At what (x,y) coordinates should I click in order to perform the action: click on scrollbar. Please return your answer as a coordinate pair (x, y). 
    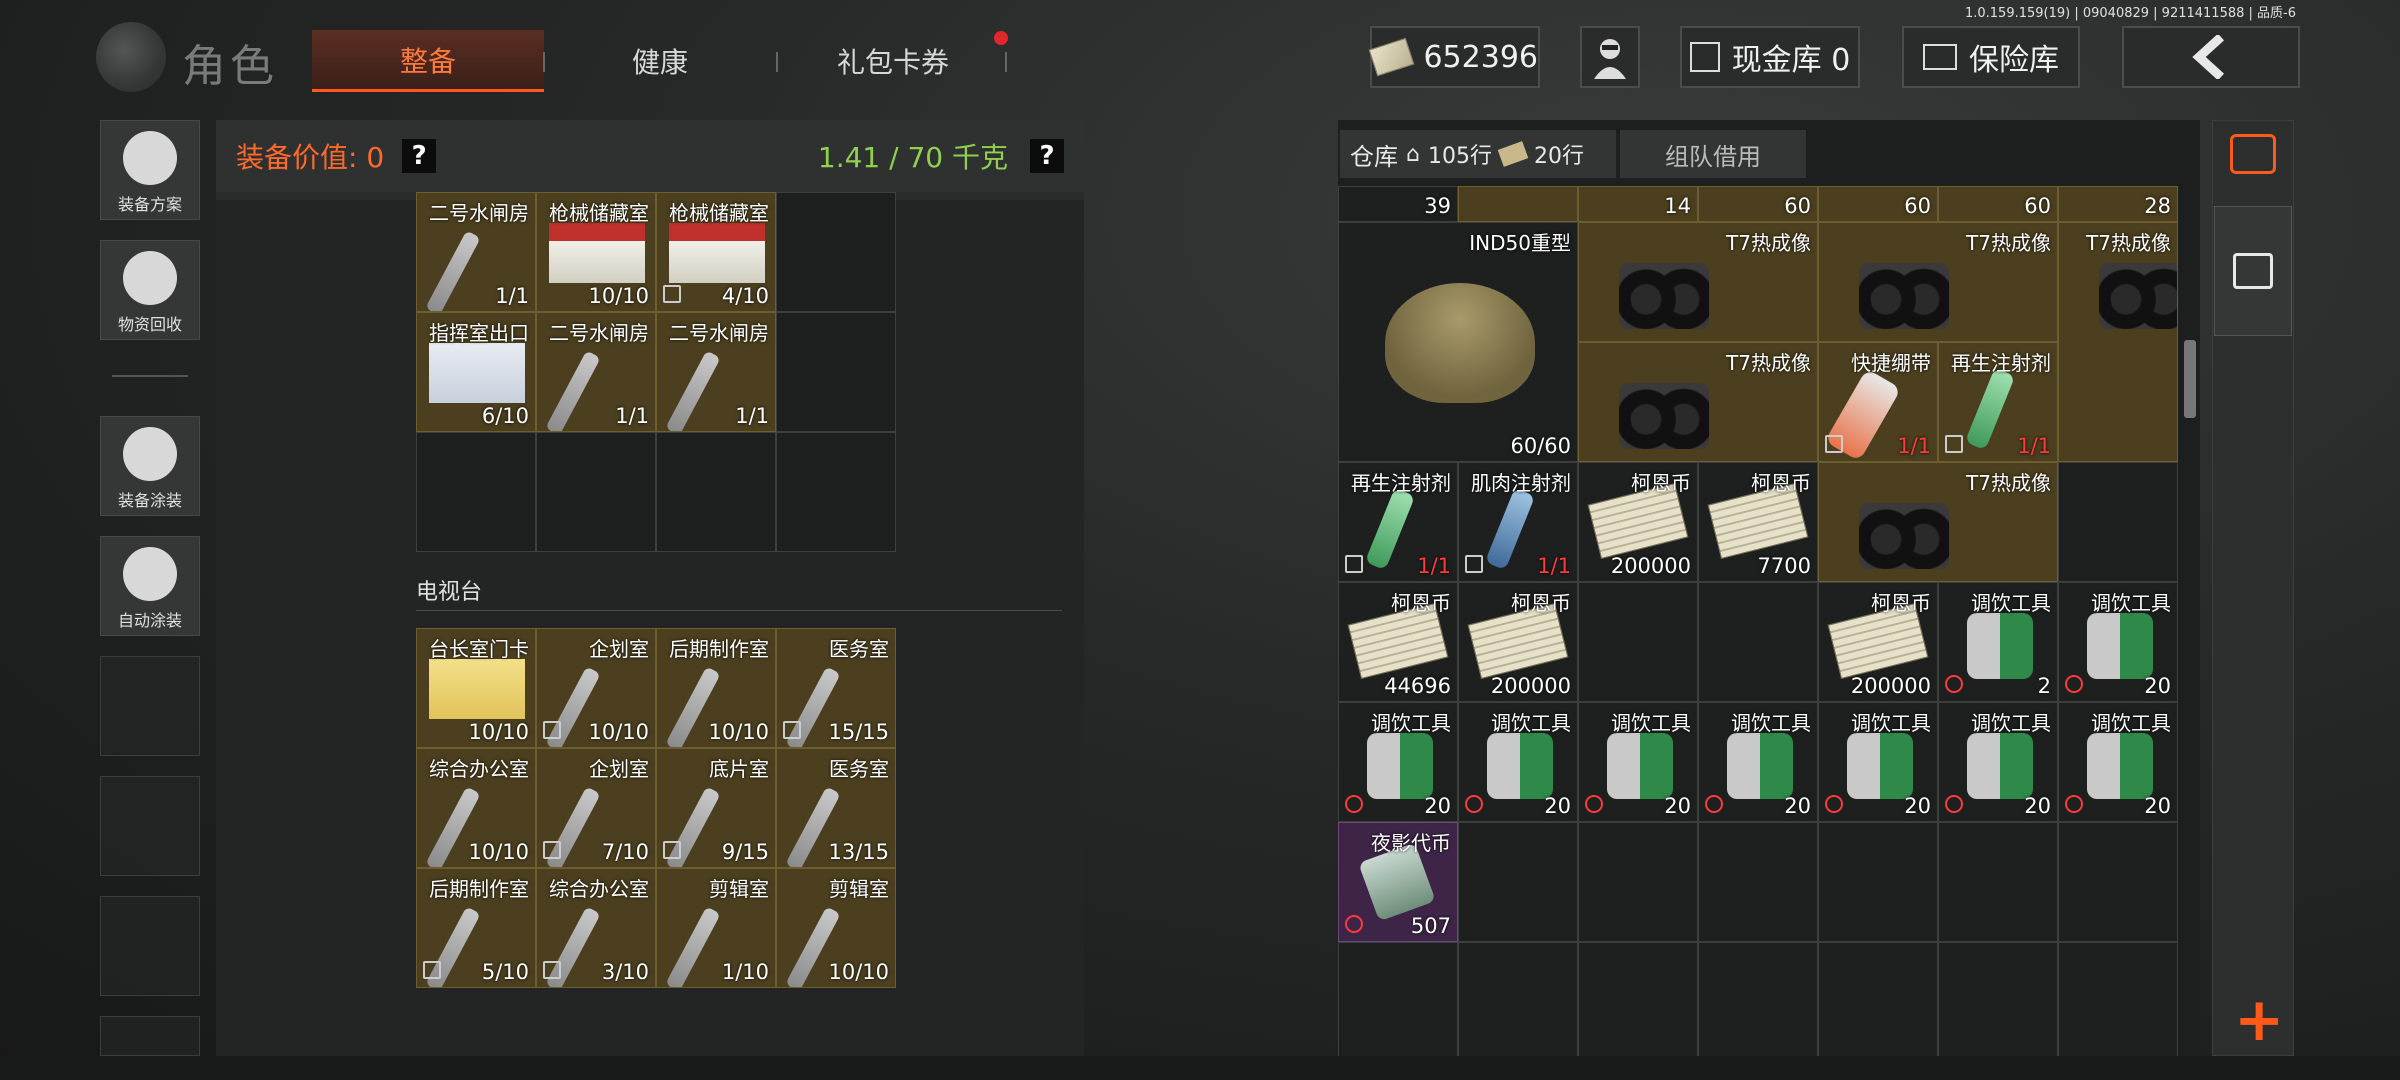
    Looking at the image, I should click on (2190, 379).